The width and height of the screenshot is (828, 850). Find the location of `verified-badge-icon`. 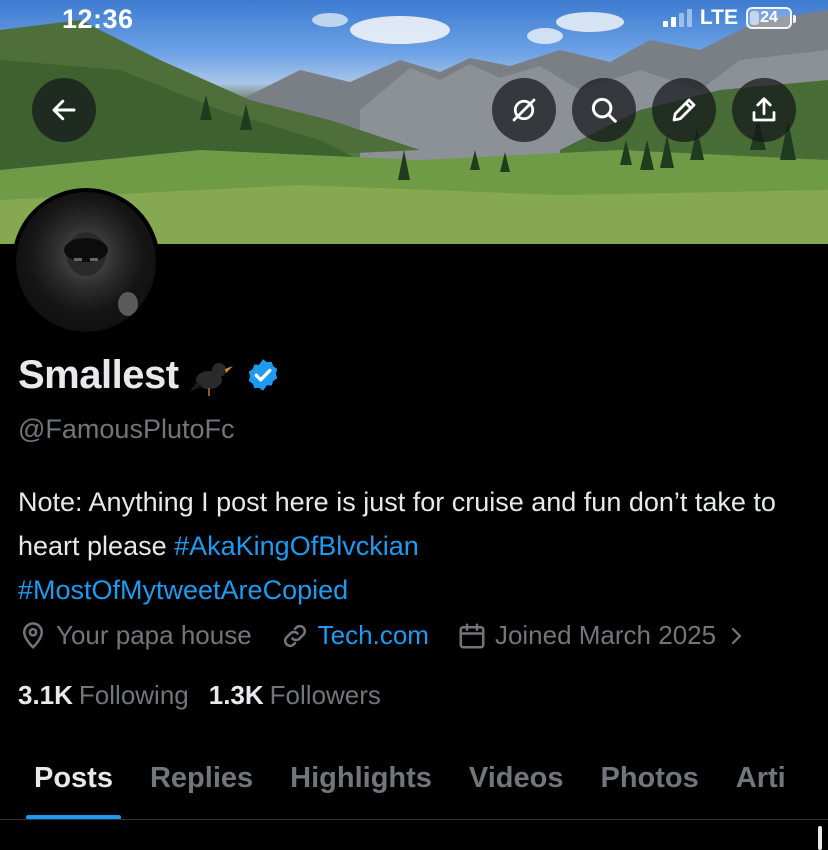

verified-badge-icon is located at coordinates (263, 375).